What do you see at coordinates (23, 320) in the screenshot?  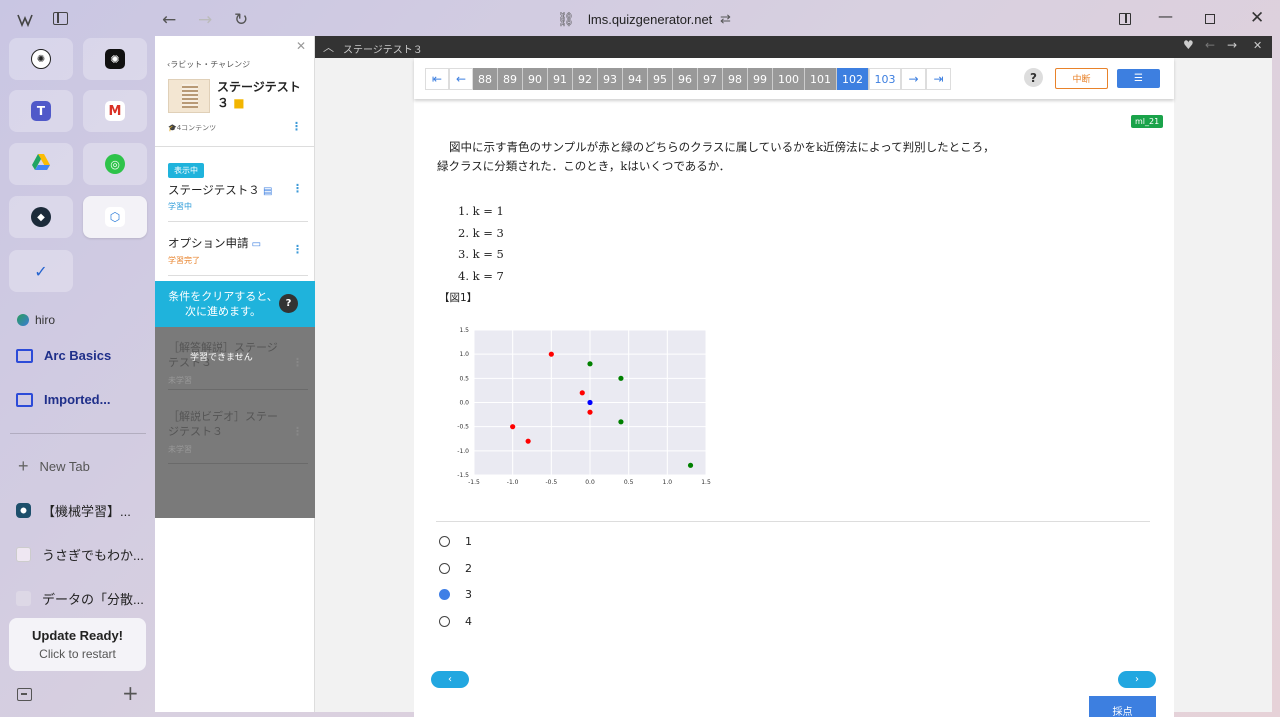 I see `globe-icon` at bounding box center [23, 320].